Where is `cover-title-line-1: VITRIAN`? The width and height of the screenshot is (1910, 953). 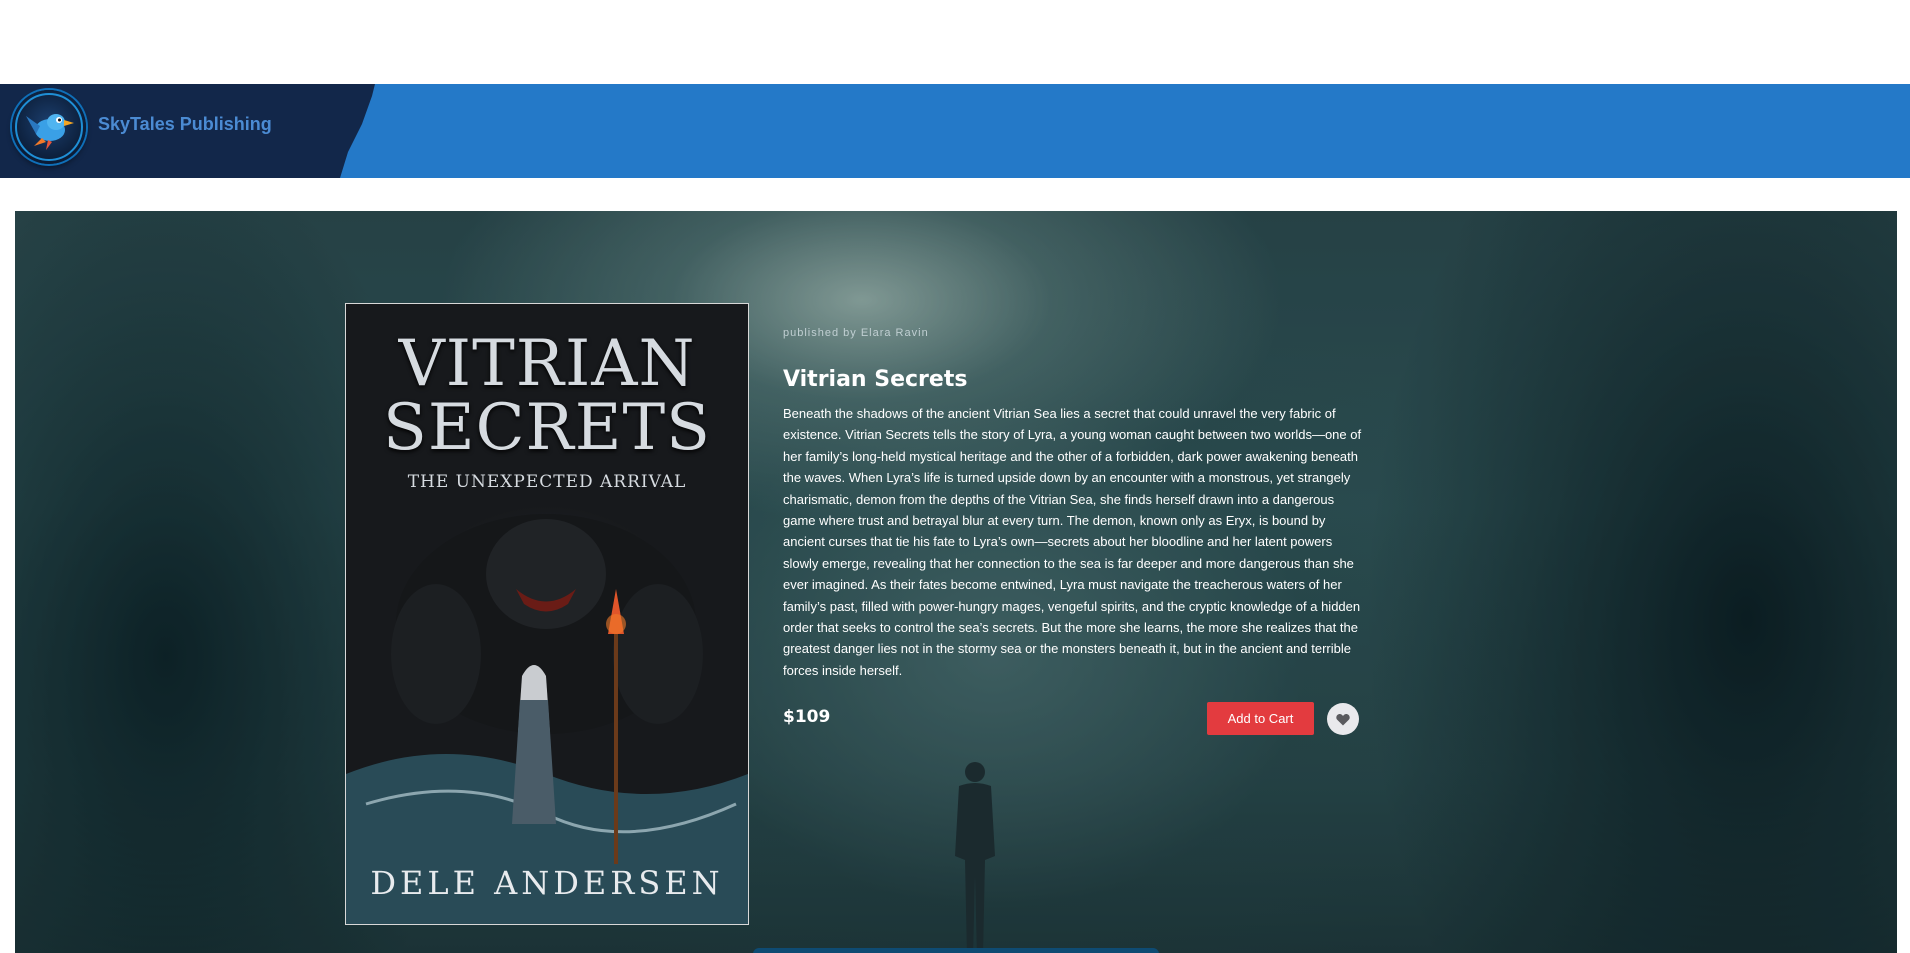 cover-title-line-1: VITRIAN is located at coordinates (547, 364).